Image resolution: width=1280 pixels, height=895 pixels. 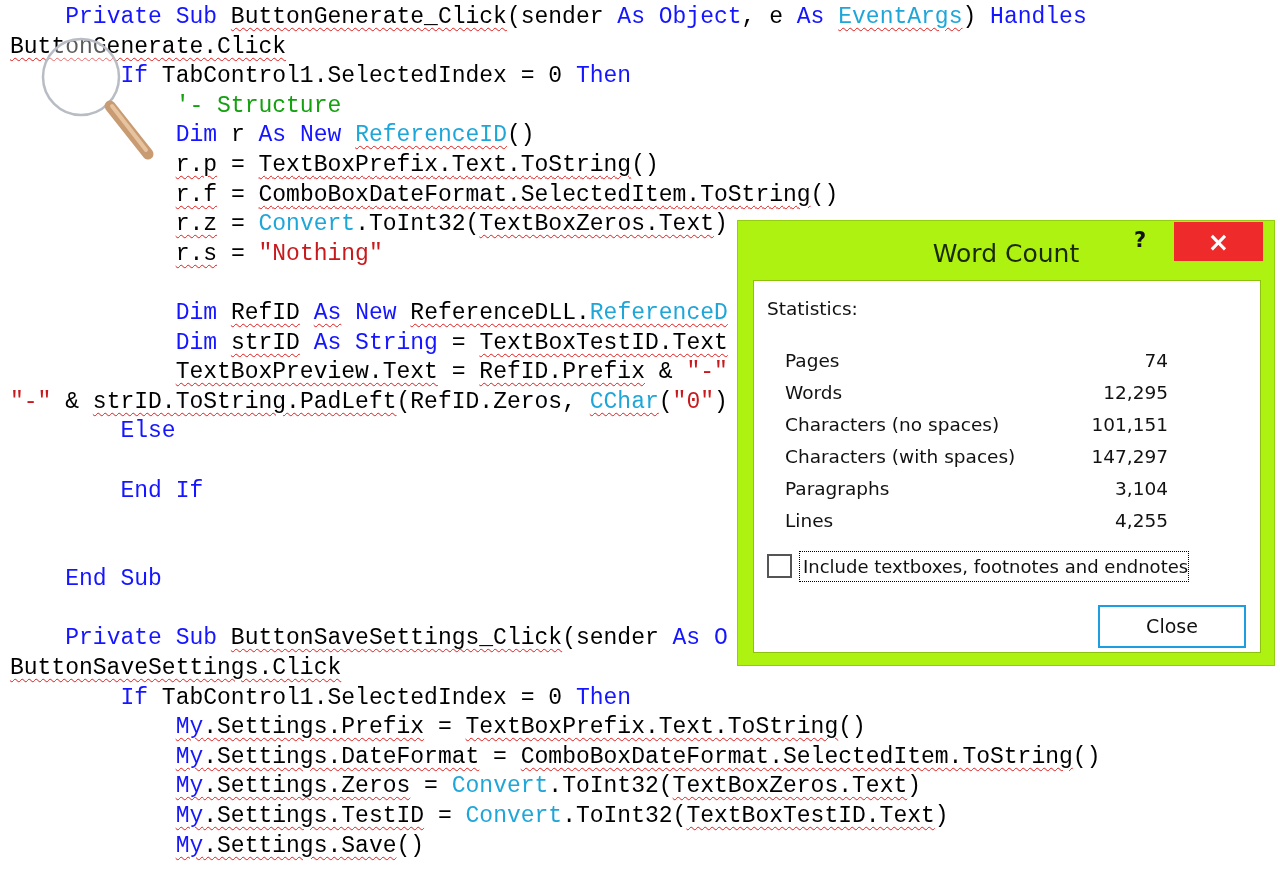 What do you see at coordinates (1141, 520) in the screenshot?
I see `stat-value: 4,255` at bounding box center [1141, 520].